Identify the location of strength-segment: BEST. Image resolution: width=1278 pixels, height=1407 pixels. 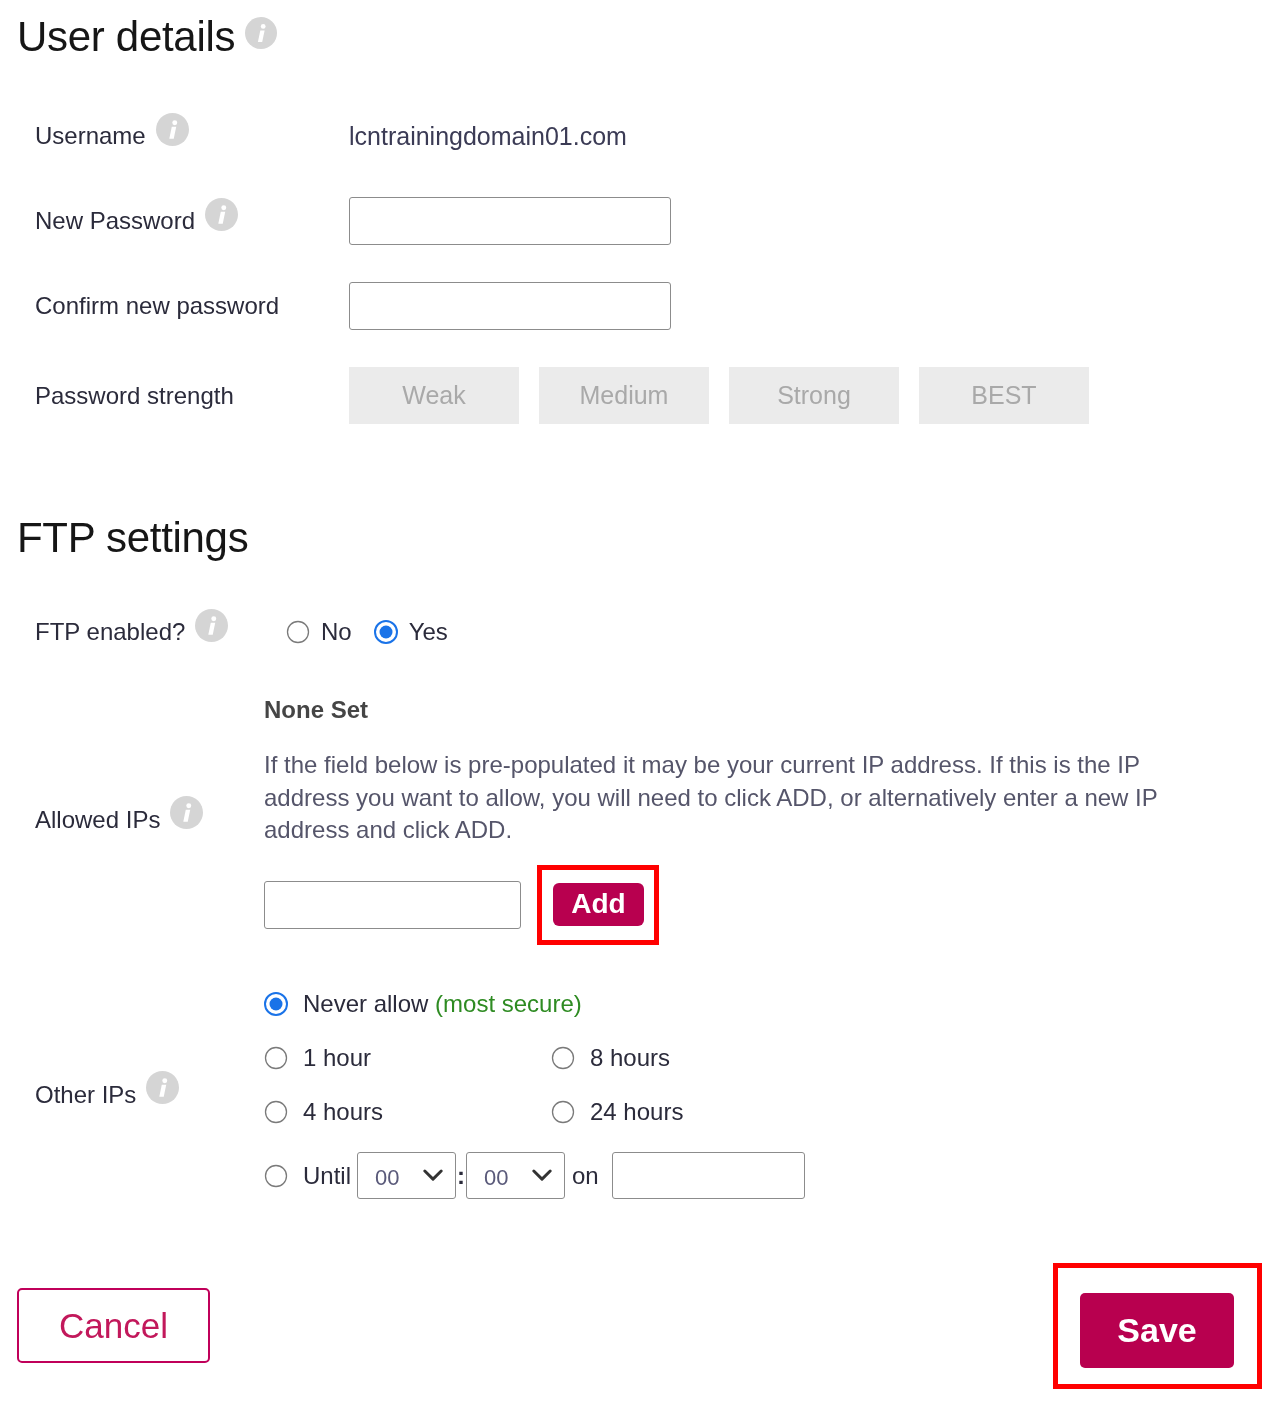
(1004, 395).